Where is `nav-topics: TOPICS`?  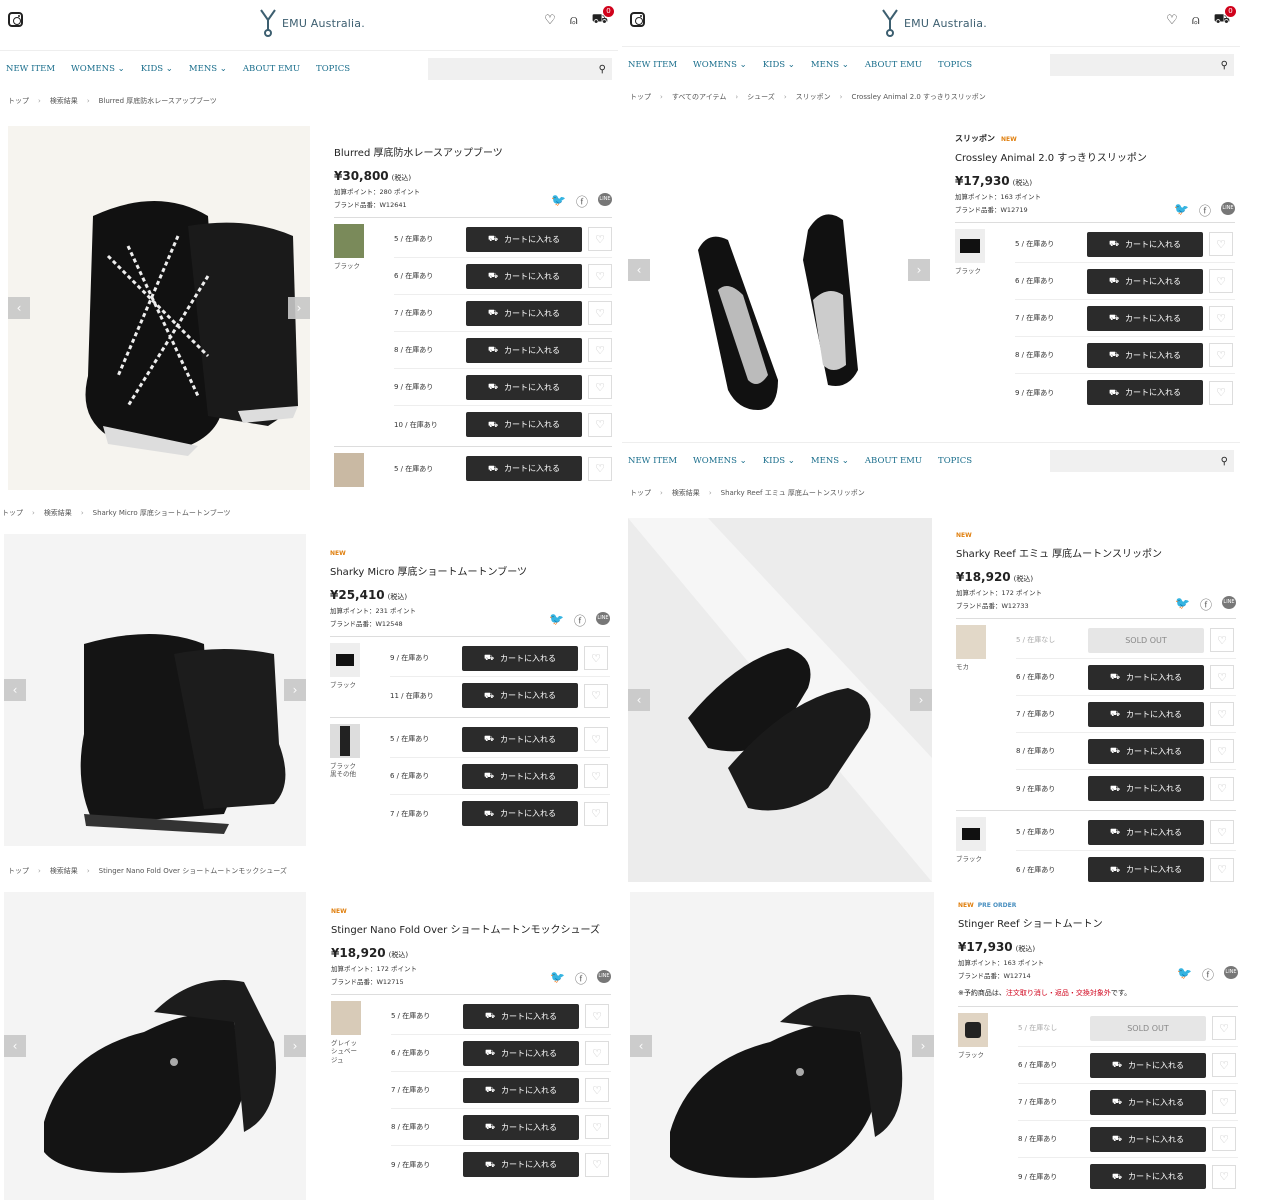
nav-topics: TOPICS is located at coordinates (333, 69).